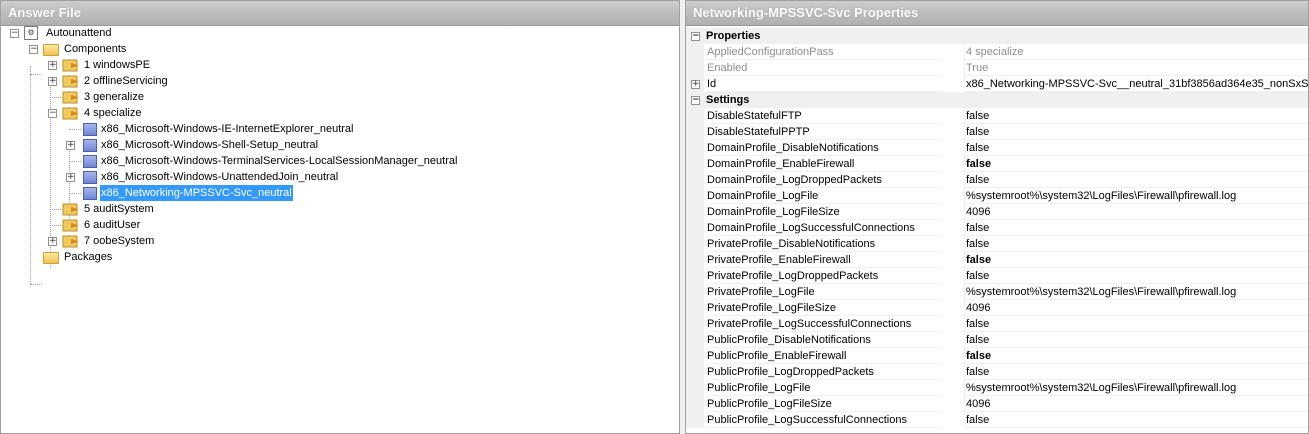 The width and height of the screenshot is (1309, 434). What do you see at coordinates (997, 100) in the screenshot?
I see `category-settings: − Settings` at bounding box center [997, 100].